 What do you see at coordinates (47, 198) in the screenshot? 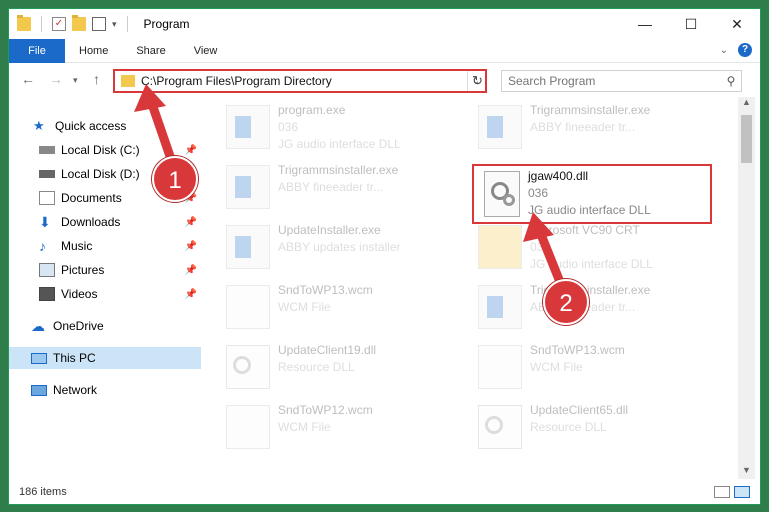
I see `documents-icon` at bounding box center [47, 198].